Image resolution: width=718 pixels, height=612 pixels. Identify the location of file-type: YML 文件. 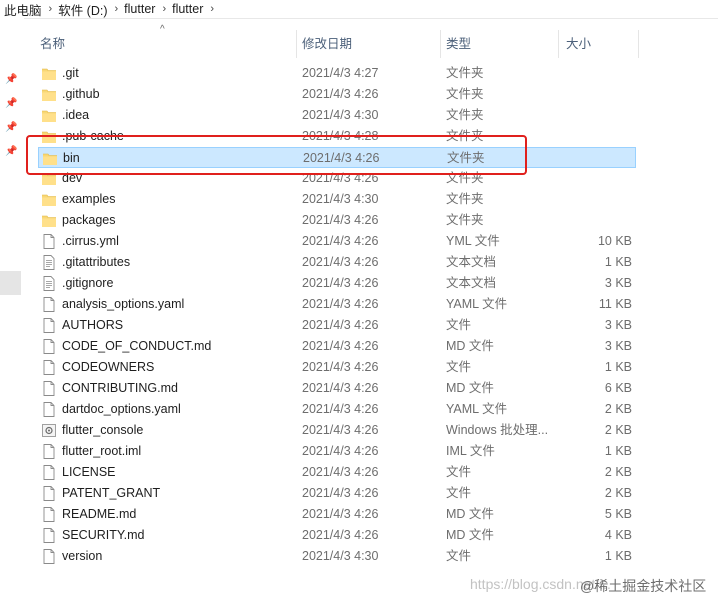
(473, 241).